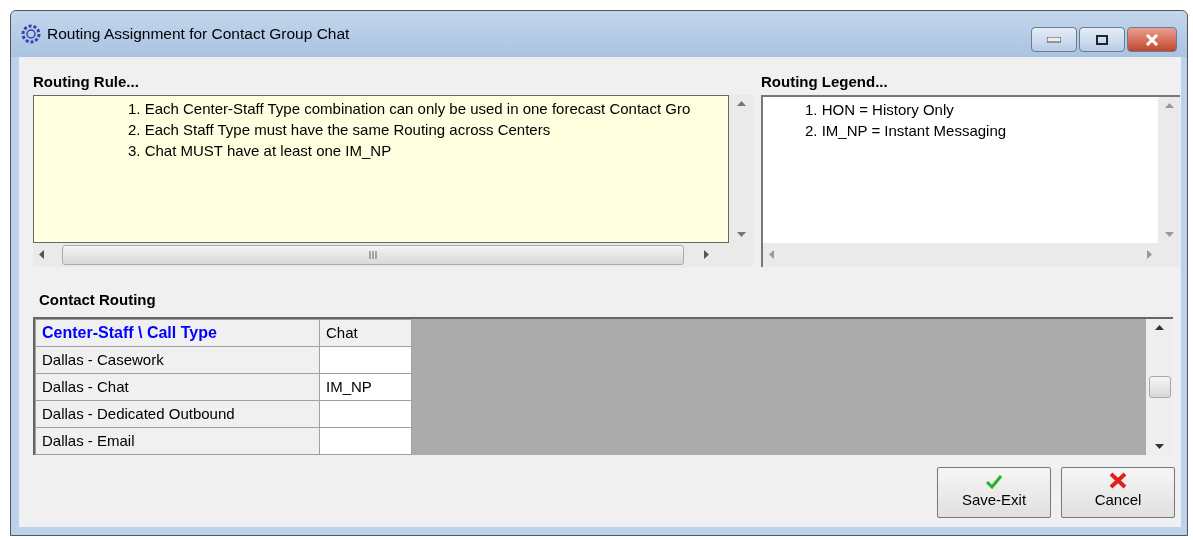 This screenshot has width=1193, height=540. Describe the element at coordinates (198, 34) in the screenshot. I see `window-title: Routing Assignment for Contact Group Chat` at that location.